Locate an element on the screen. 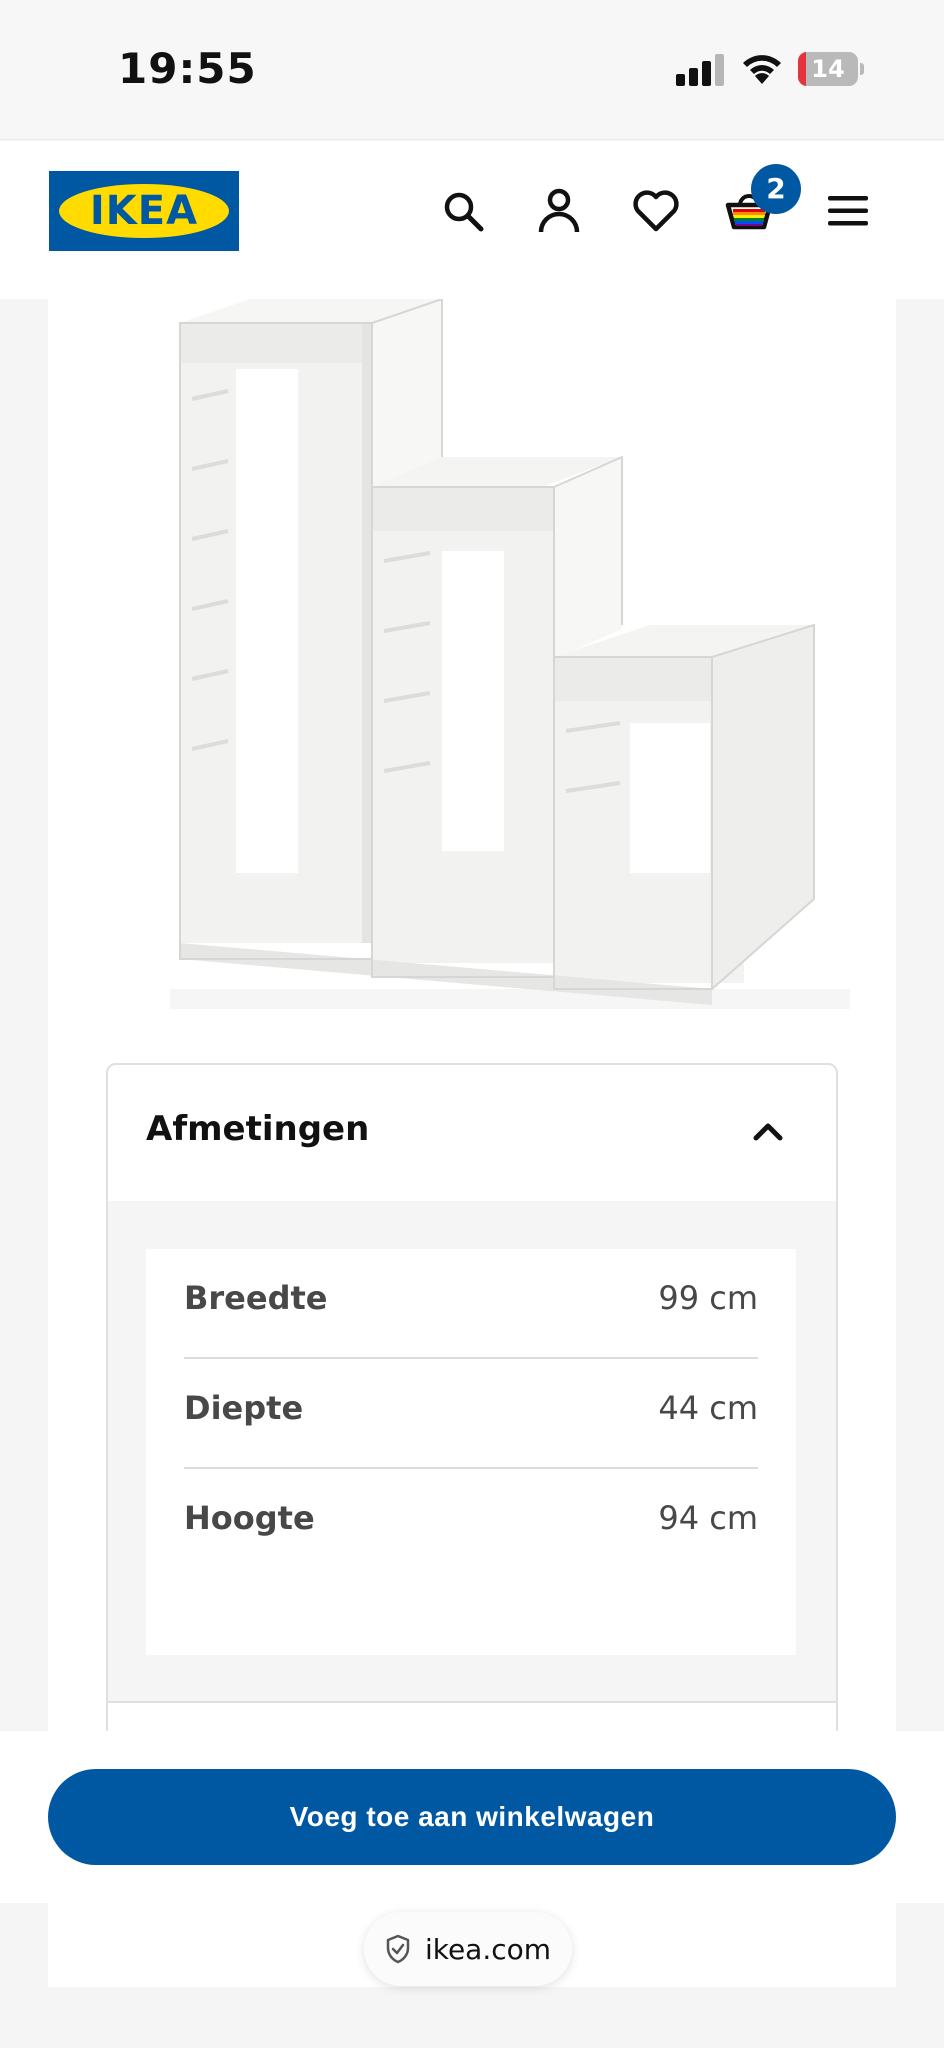 This screenshot has height=2048, width=944. divider is located at coordinates (472, 1702).